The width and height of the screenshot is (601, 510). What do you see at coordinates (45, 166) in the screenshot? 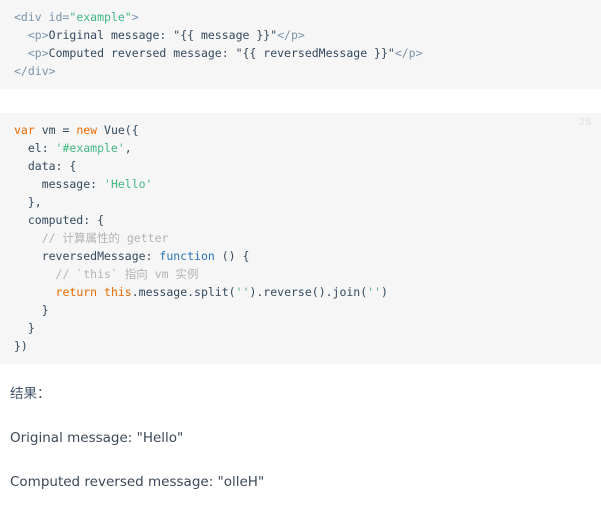
I see `code-token-plain: data: {` at bounding box center [45, 166].